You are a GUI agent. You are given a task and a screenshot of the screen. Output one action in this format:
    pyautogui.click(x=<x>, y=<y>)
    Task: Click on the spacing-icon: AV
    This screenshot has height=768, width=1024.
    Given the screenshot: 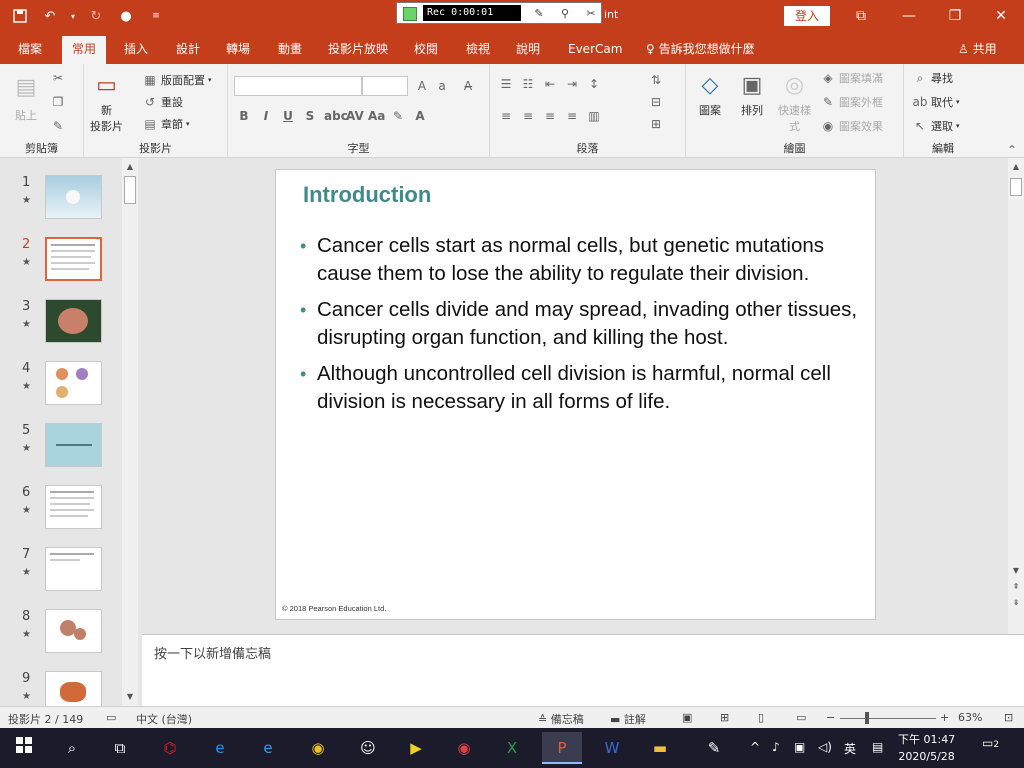 What is the action you would take?
    pyautogui.click(x=355, y=116)
    